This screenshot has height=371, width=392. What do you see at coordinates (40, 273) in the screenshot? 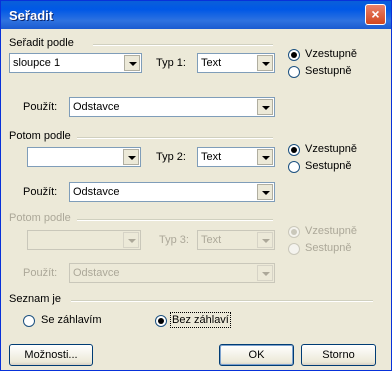
I see `use3-label: Použít:` at bounding box center [40, 273].